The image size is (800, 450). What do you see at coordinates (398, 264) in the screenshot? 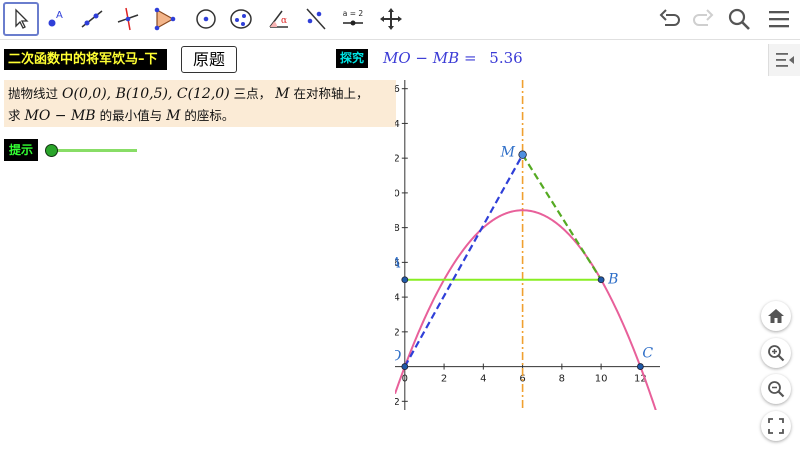
I see `point-label-a: A` at bounding box center [398, 264].